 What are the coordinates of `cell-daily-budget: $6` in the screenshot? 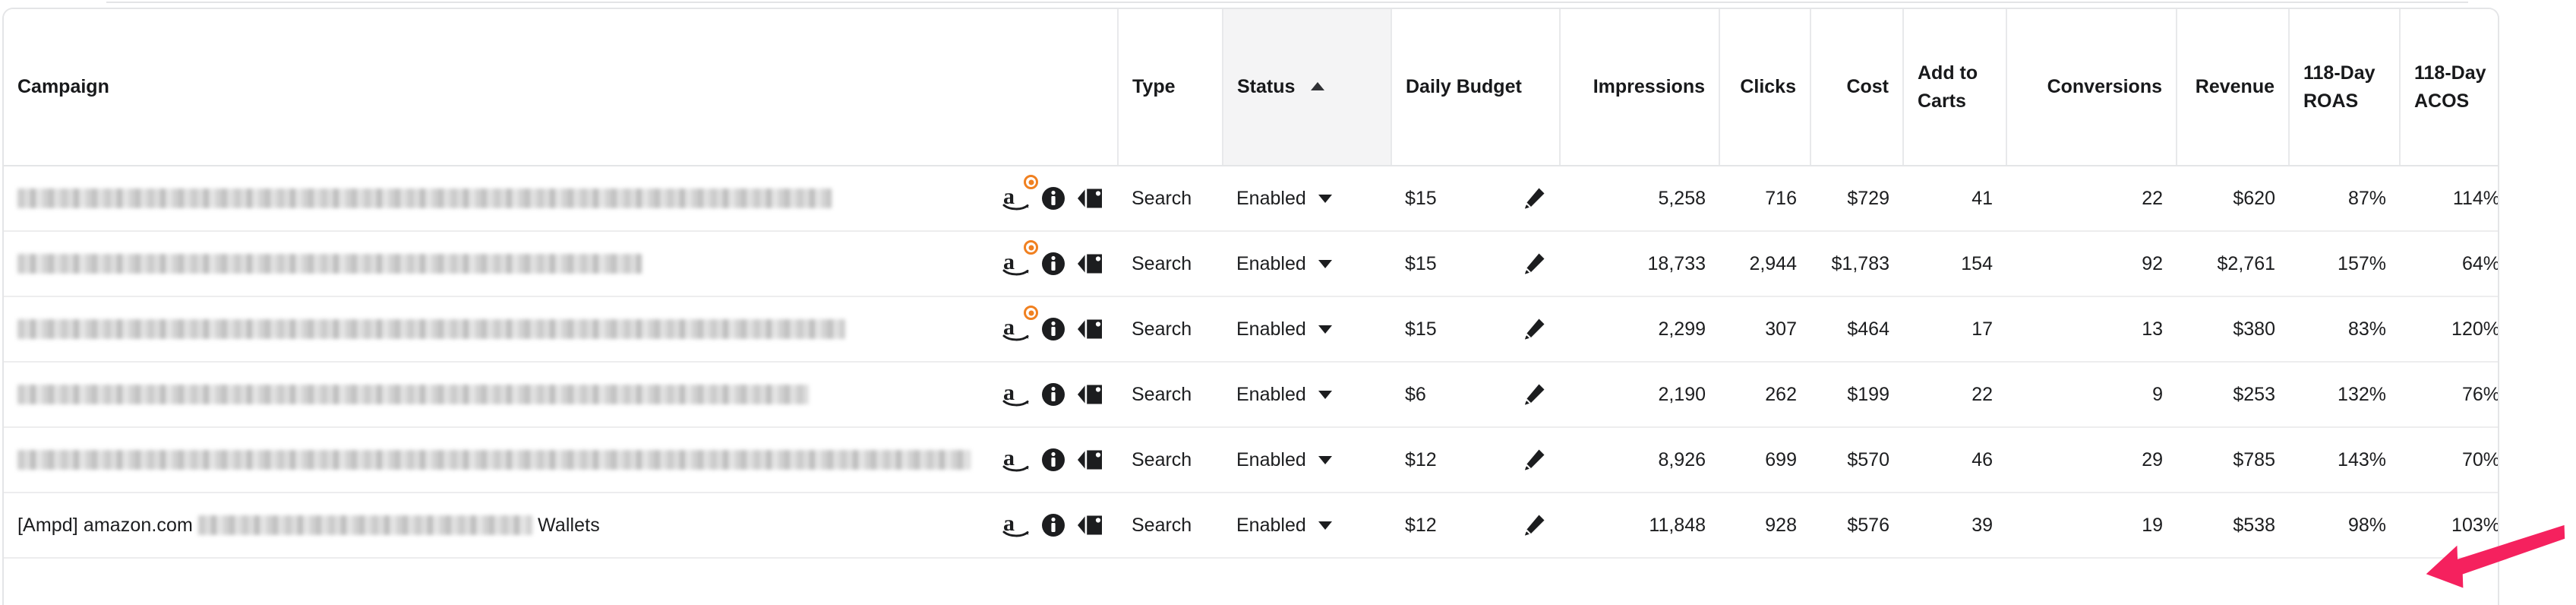 It's located at (1475, 395).